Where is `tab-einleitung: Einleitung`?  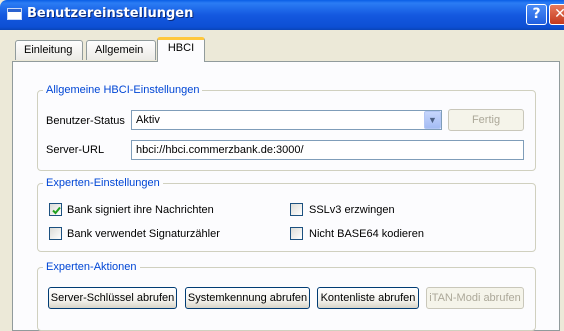 tab-einleitung: Einleitung is located at coordinates (49, 50).